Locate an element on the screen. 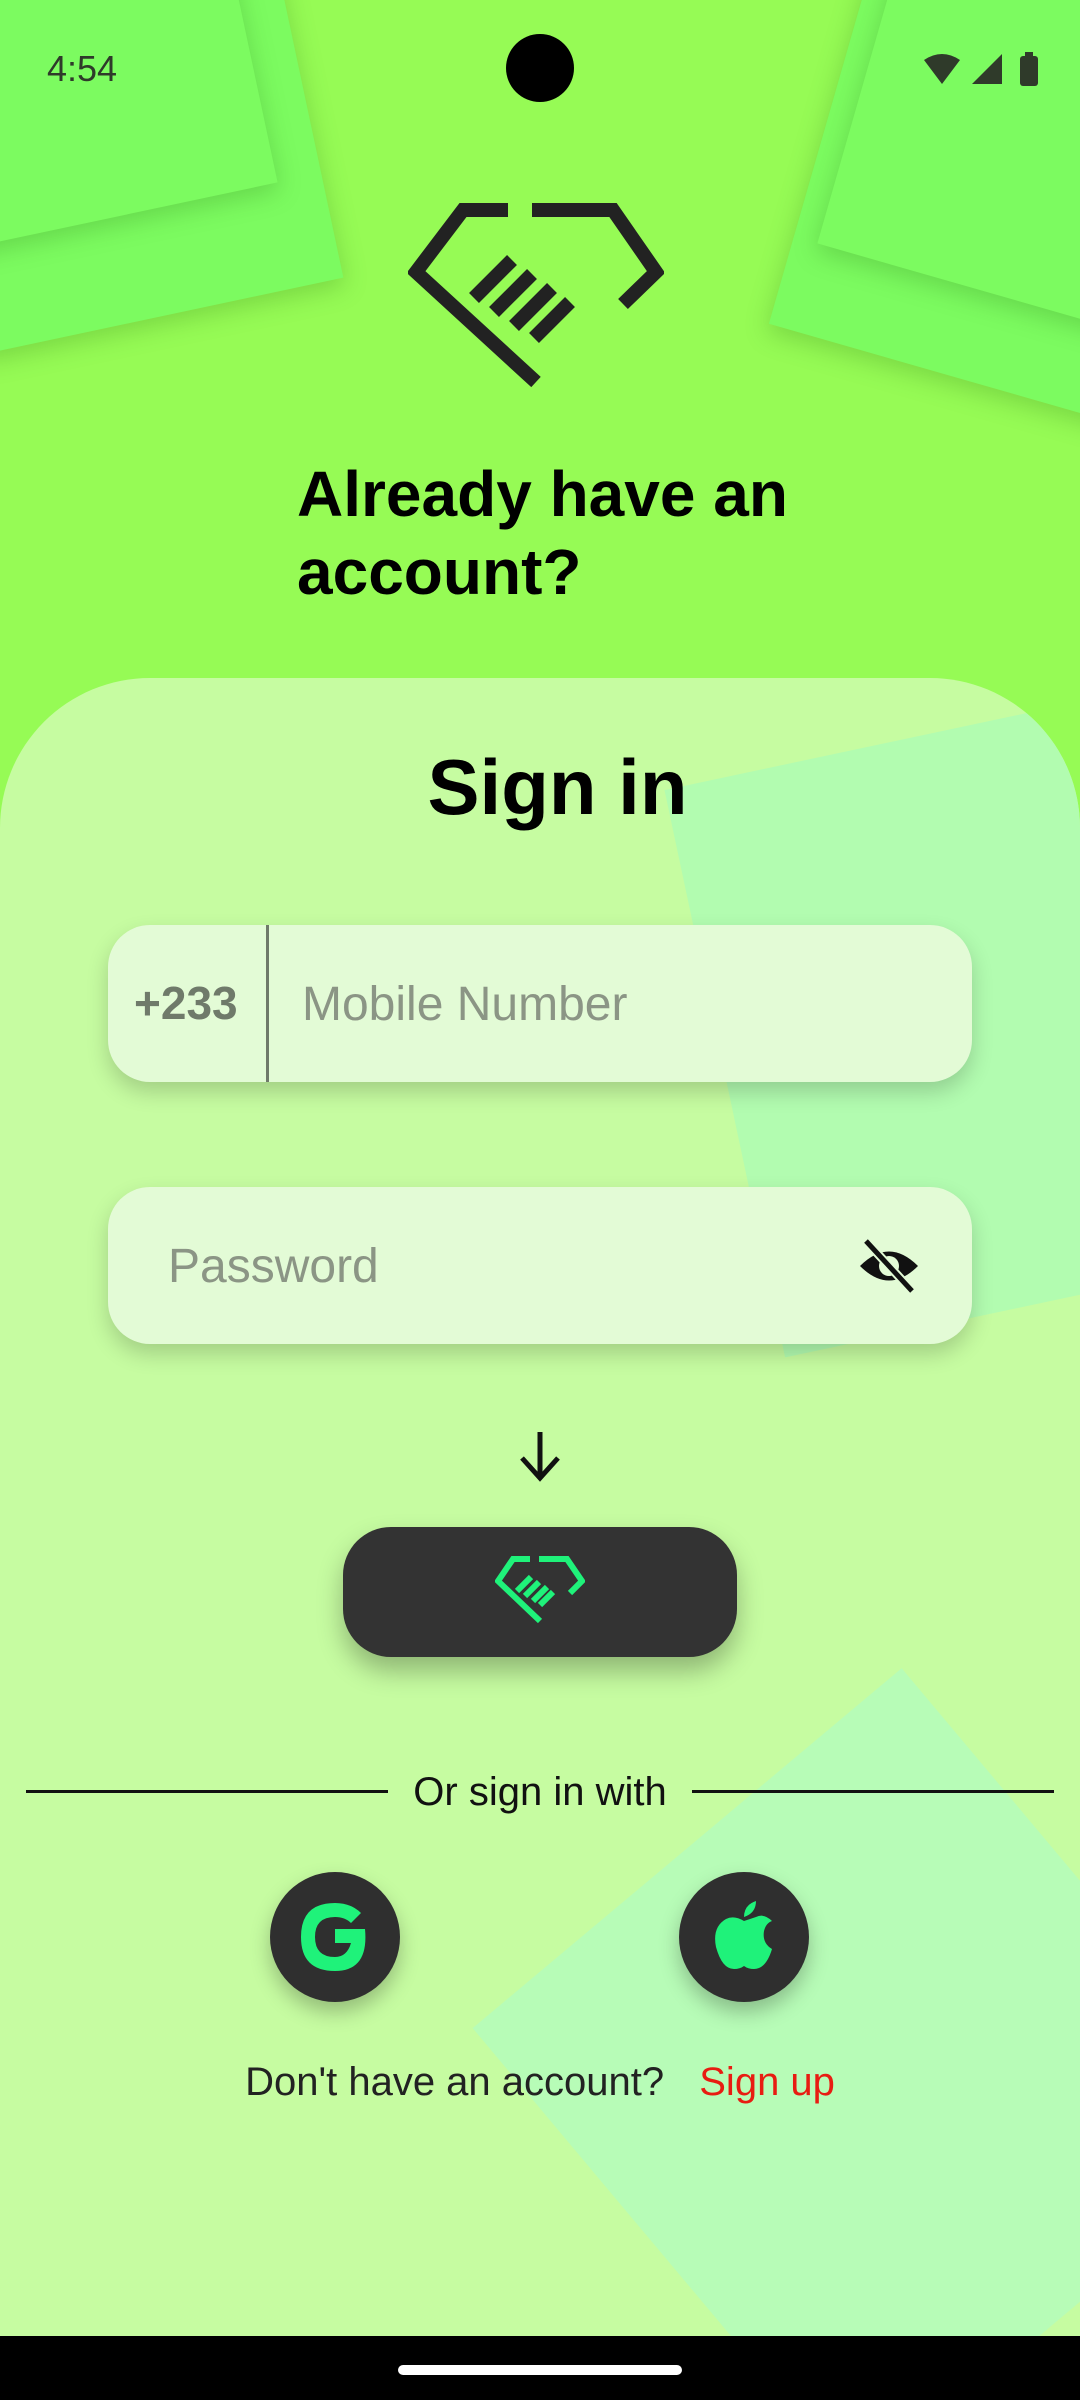 The height and width of the screenshot is (2400, 1080). signin-button is located at coordinates (540, 1592).